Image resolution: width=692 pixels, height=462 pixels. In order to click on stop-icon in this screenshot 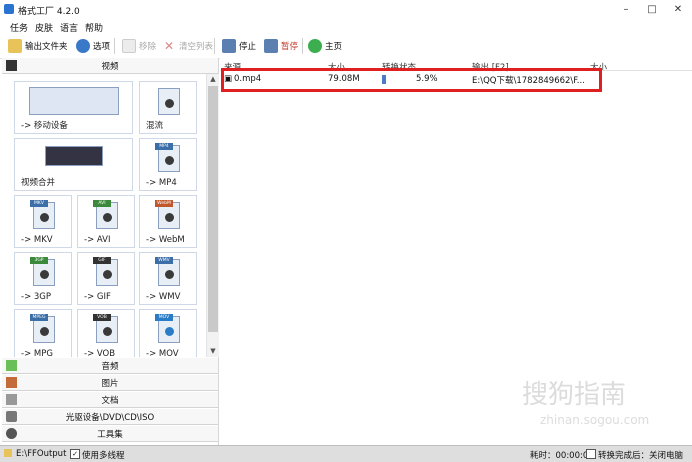, I will do `click(229, 46)`.